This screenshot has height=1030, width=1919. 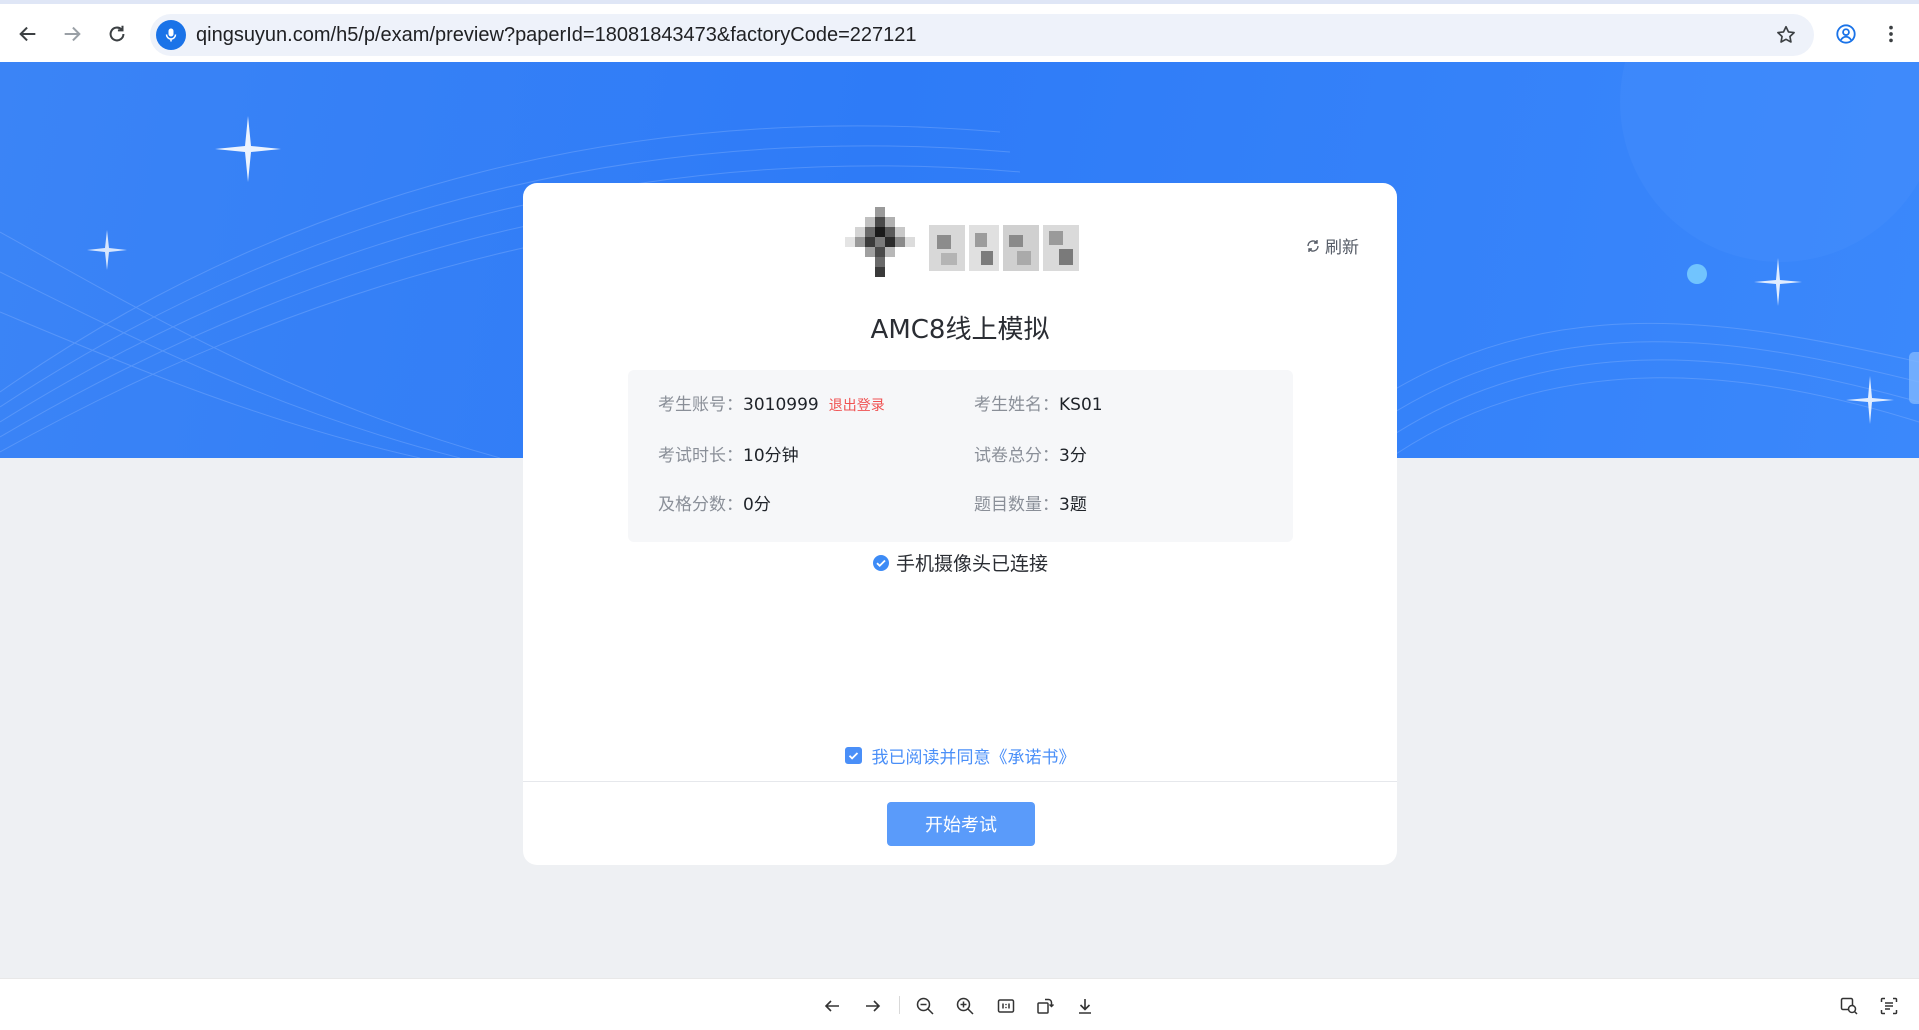 I want to click on actual-size-button, so click(x=1006, y=1006).